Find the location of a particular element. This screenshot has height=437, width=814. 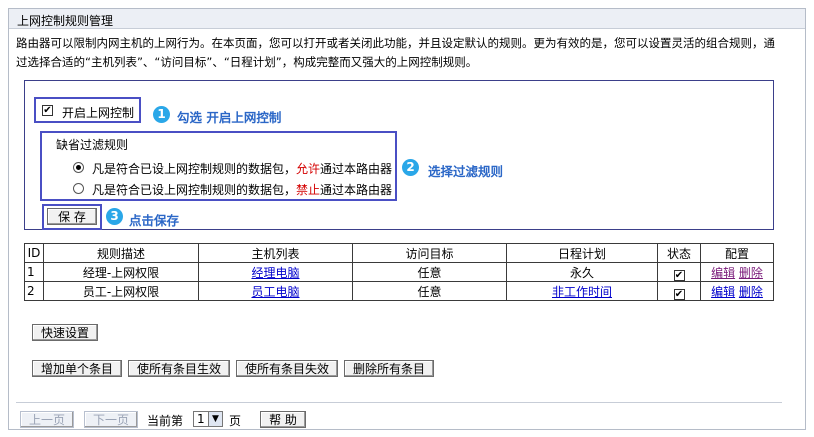

footer-divider is located at coordinates (399, 402).